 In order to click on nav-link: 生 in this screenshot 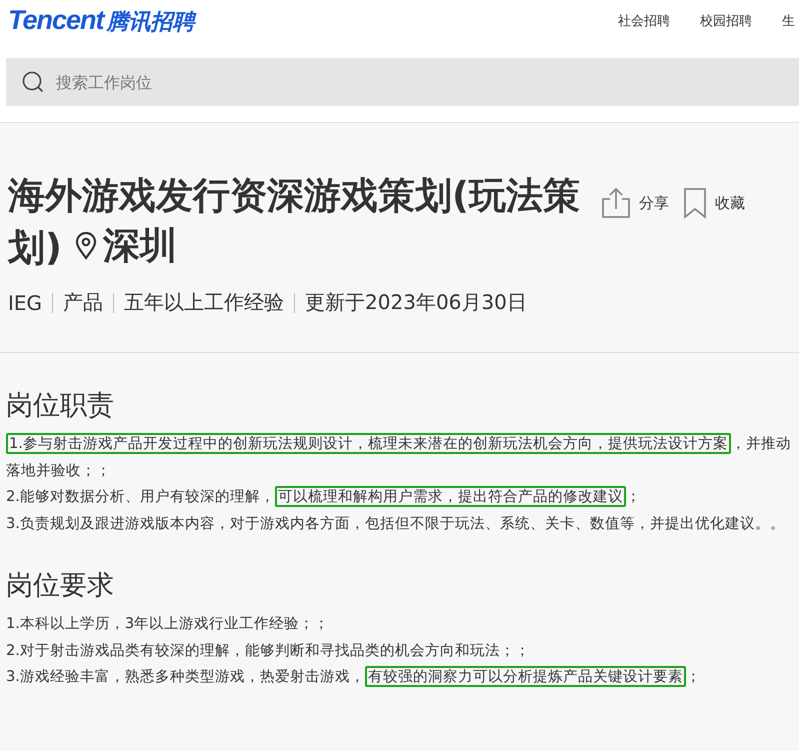, I will do `click(788, 21)`.